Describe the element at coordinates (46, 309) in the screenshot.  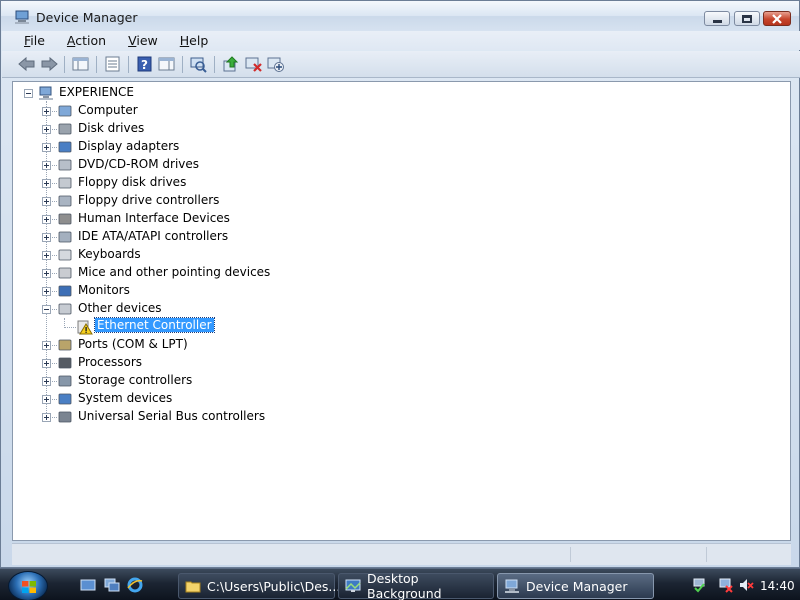
I see `collapse-toggle-other-devices` at that location.